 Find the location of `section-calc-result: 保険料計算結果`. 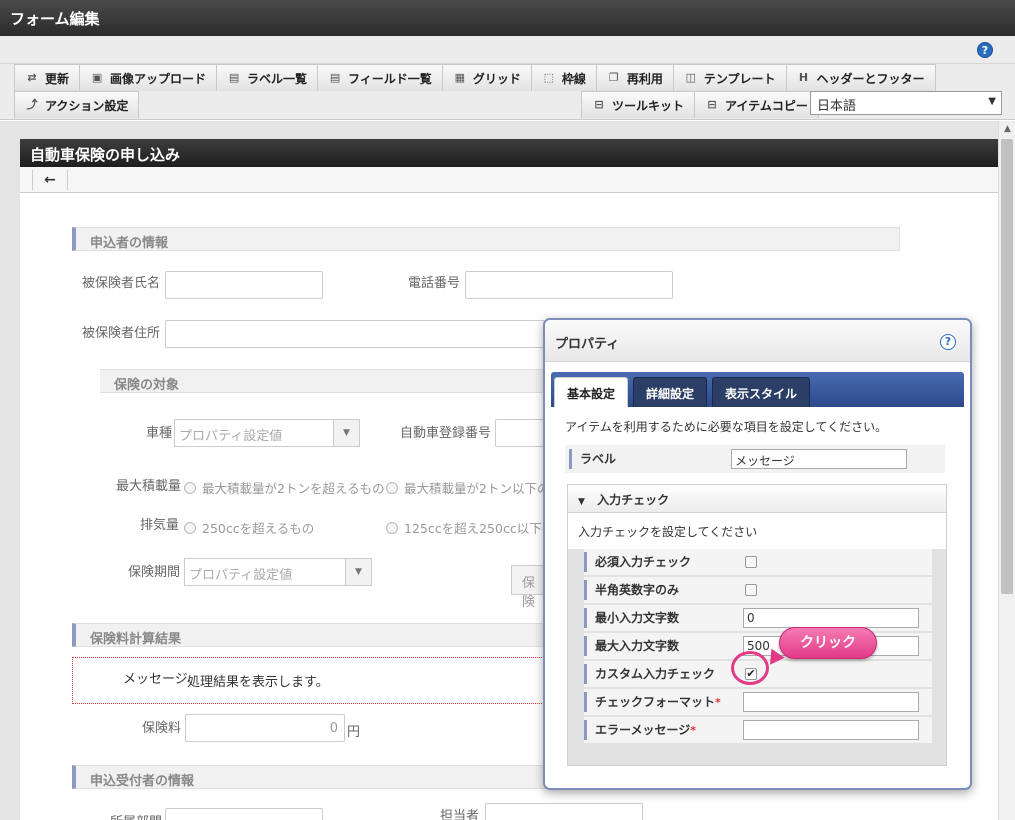

section-calc-result: 保険料計算結果 is located at coordinates (311, 635).